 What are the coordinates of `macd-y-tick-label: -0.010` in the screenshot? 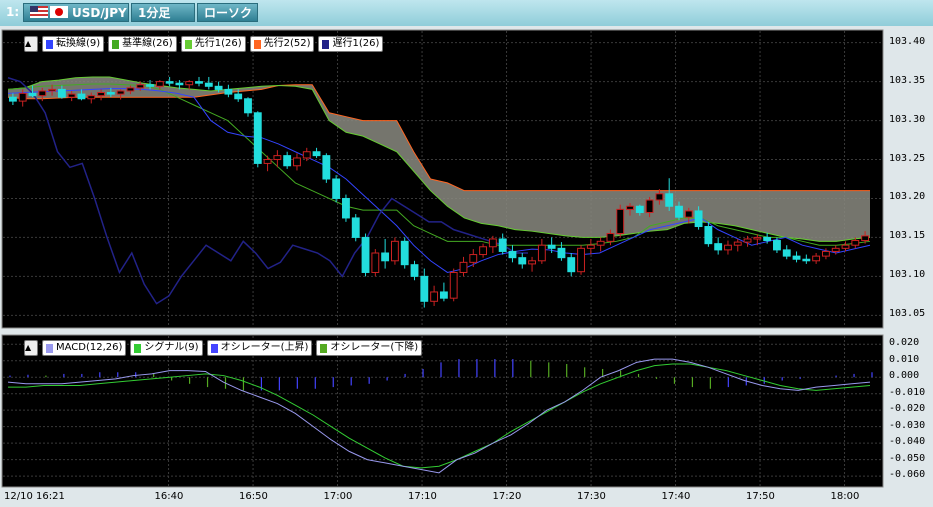 It's located at (907, 392).